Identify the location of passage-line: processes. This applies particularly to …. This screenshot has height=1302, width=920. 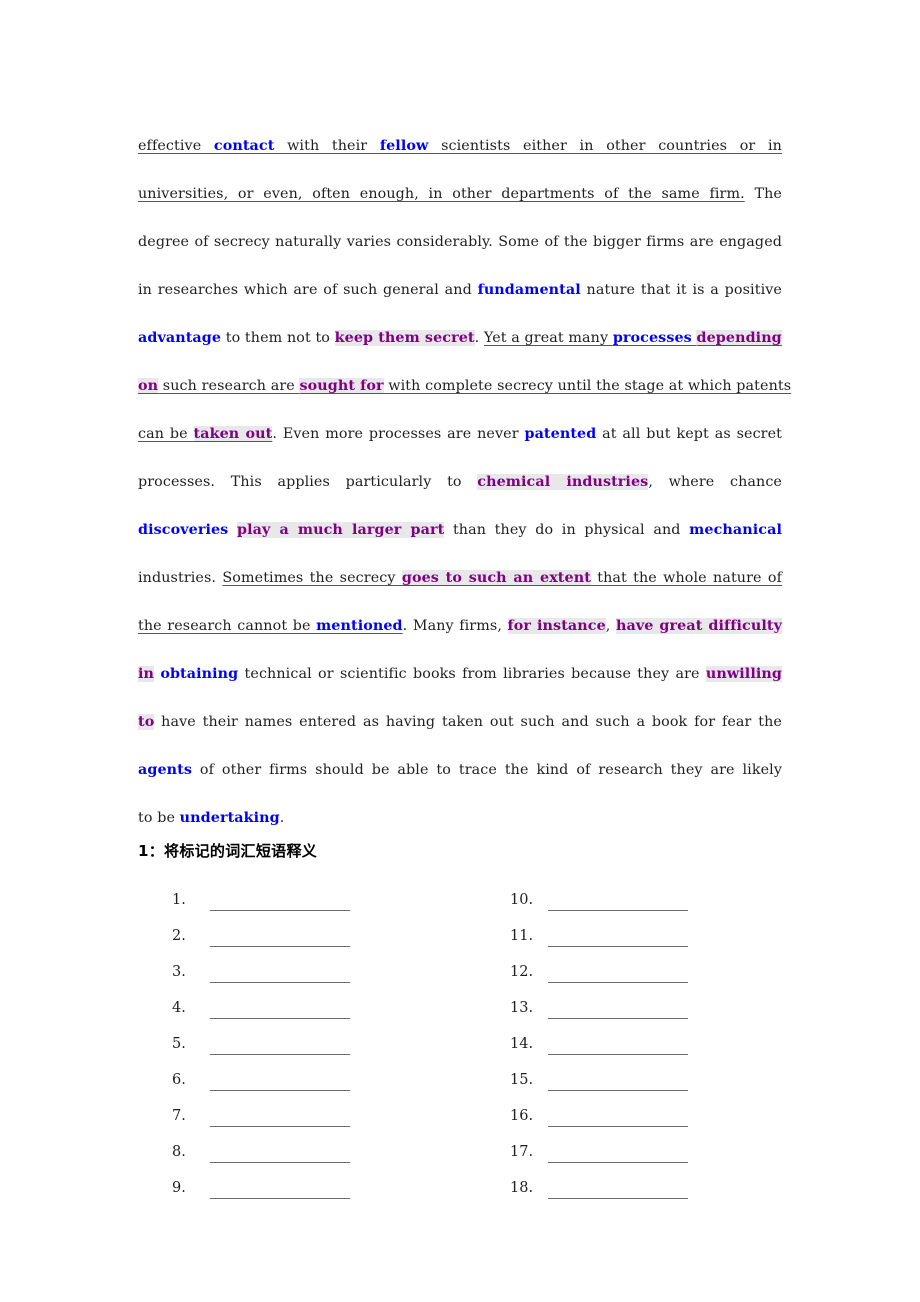
(460, 482).